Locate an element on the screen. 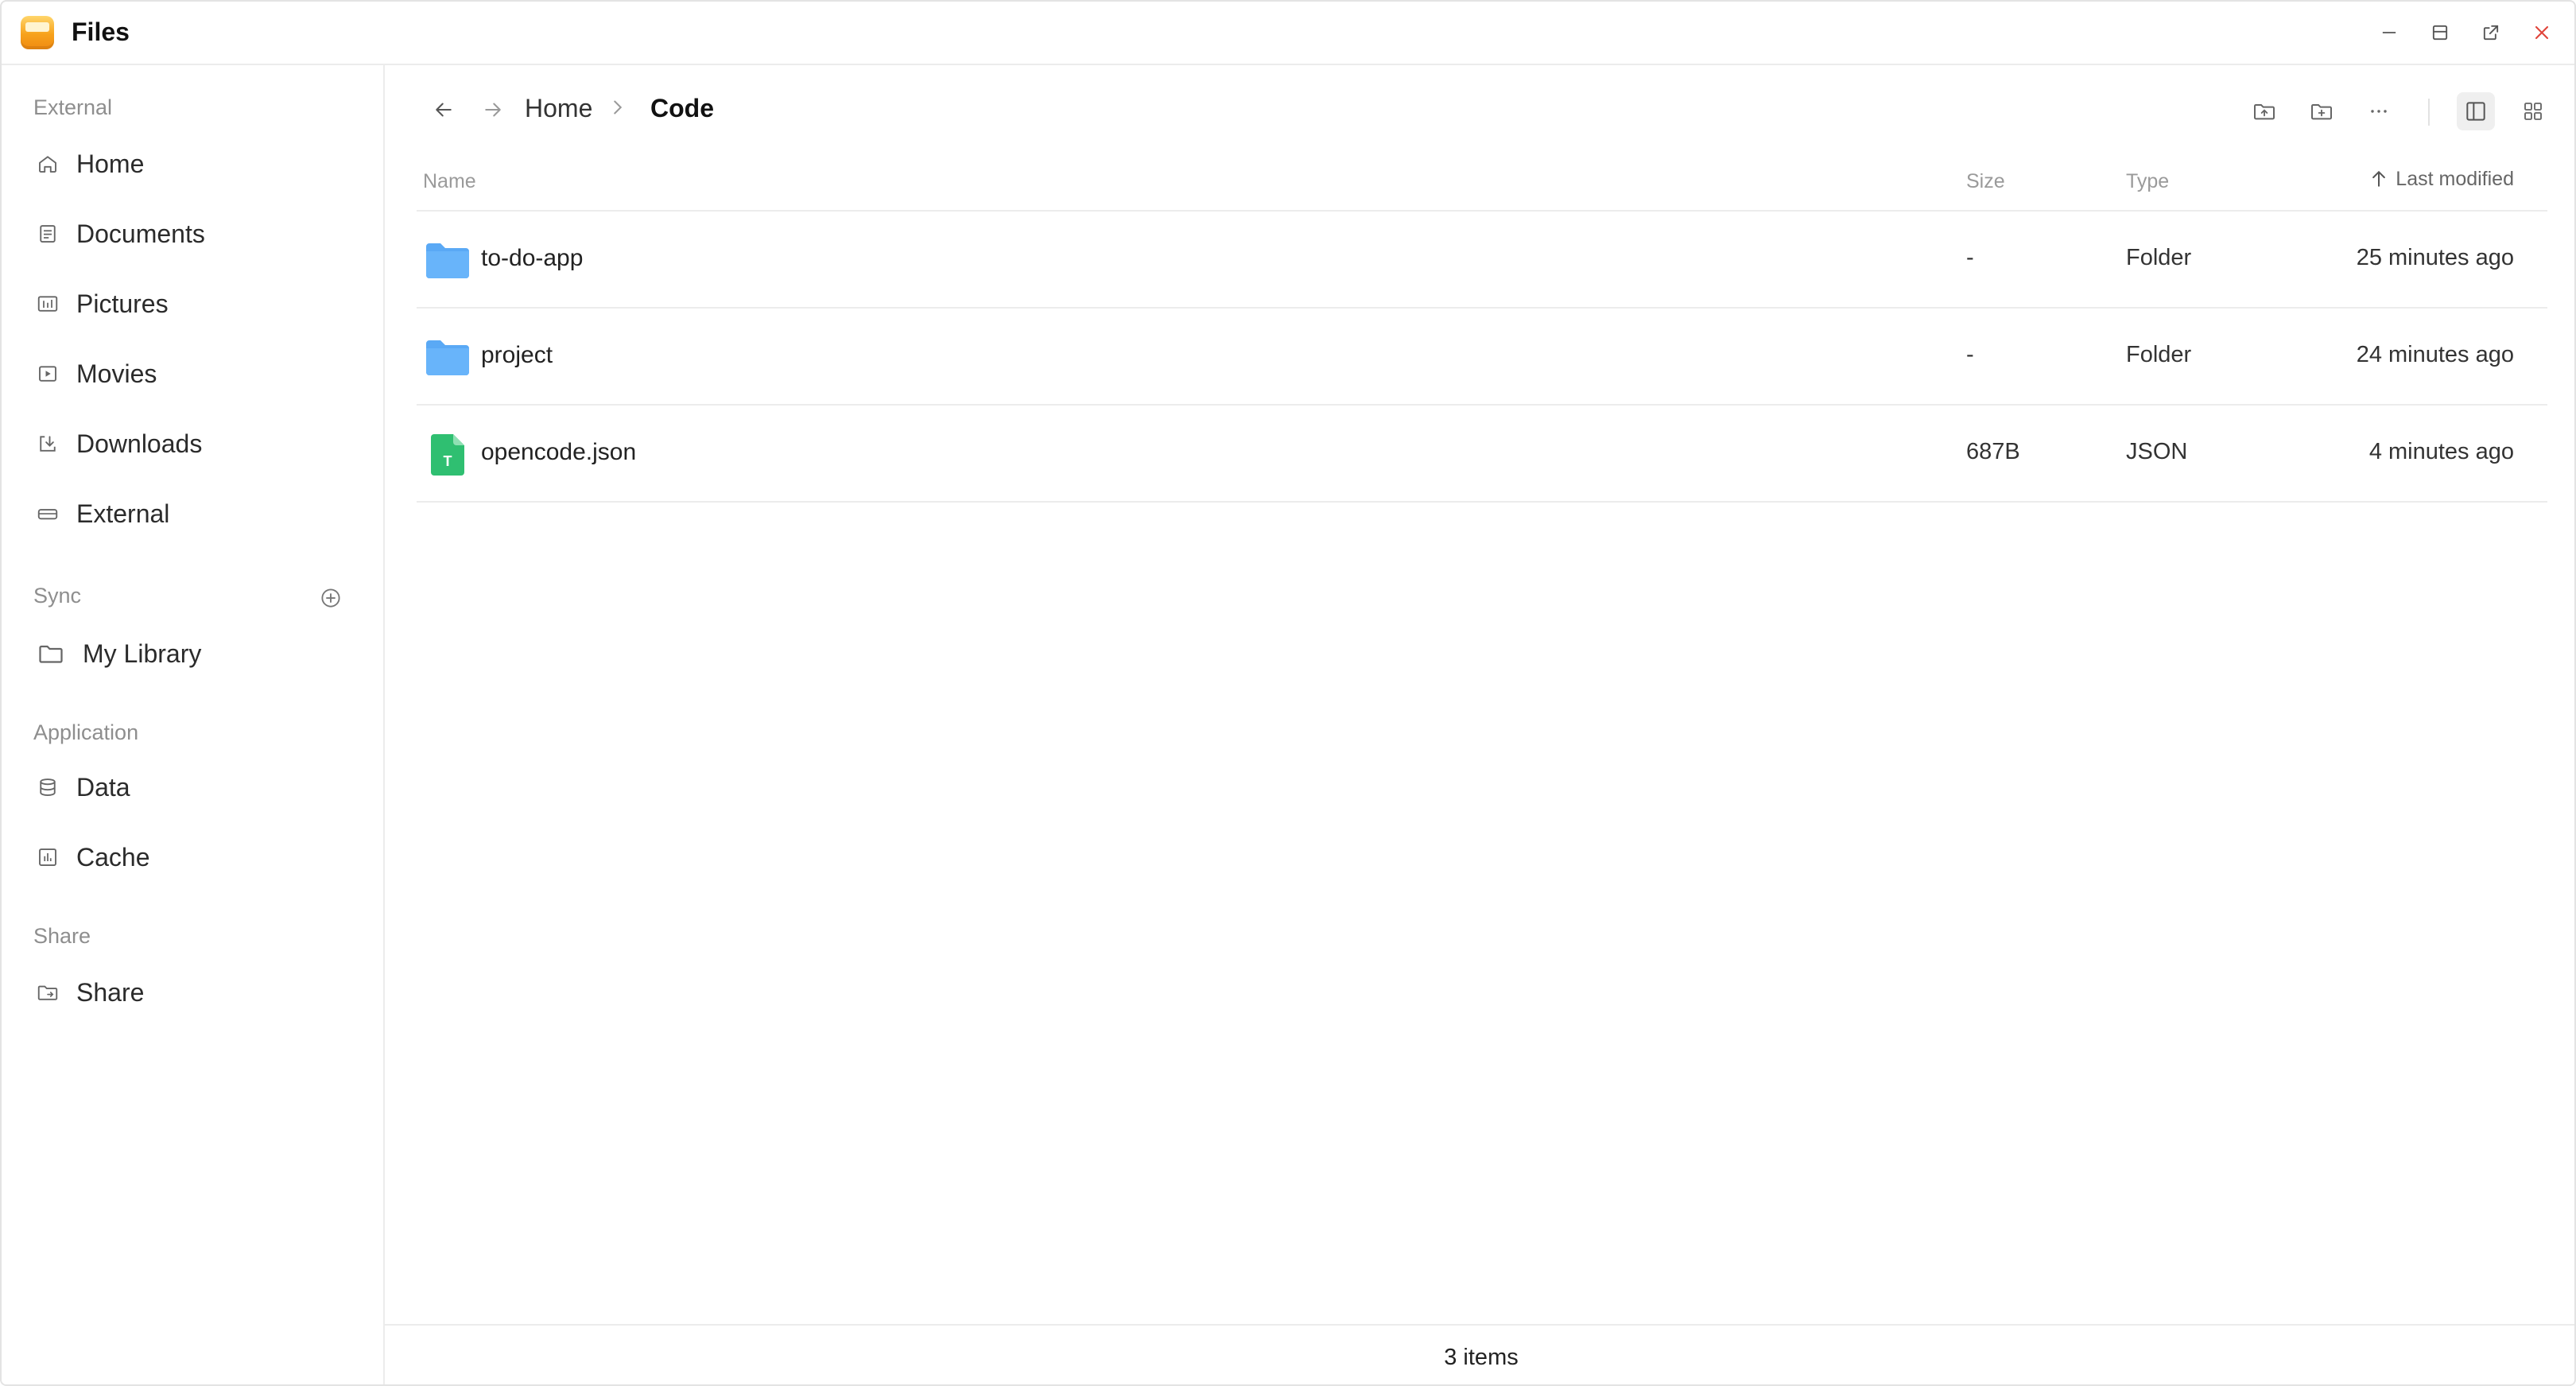  cache-icon is located at coordinates (48, 857).